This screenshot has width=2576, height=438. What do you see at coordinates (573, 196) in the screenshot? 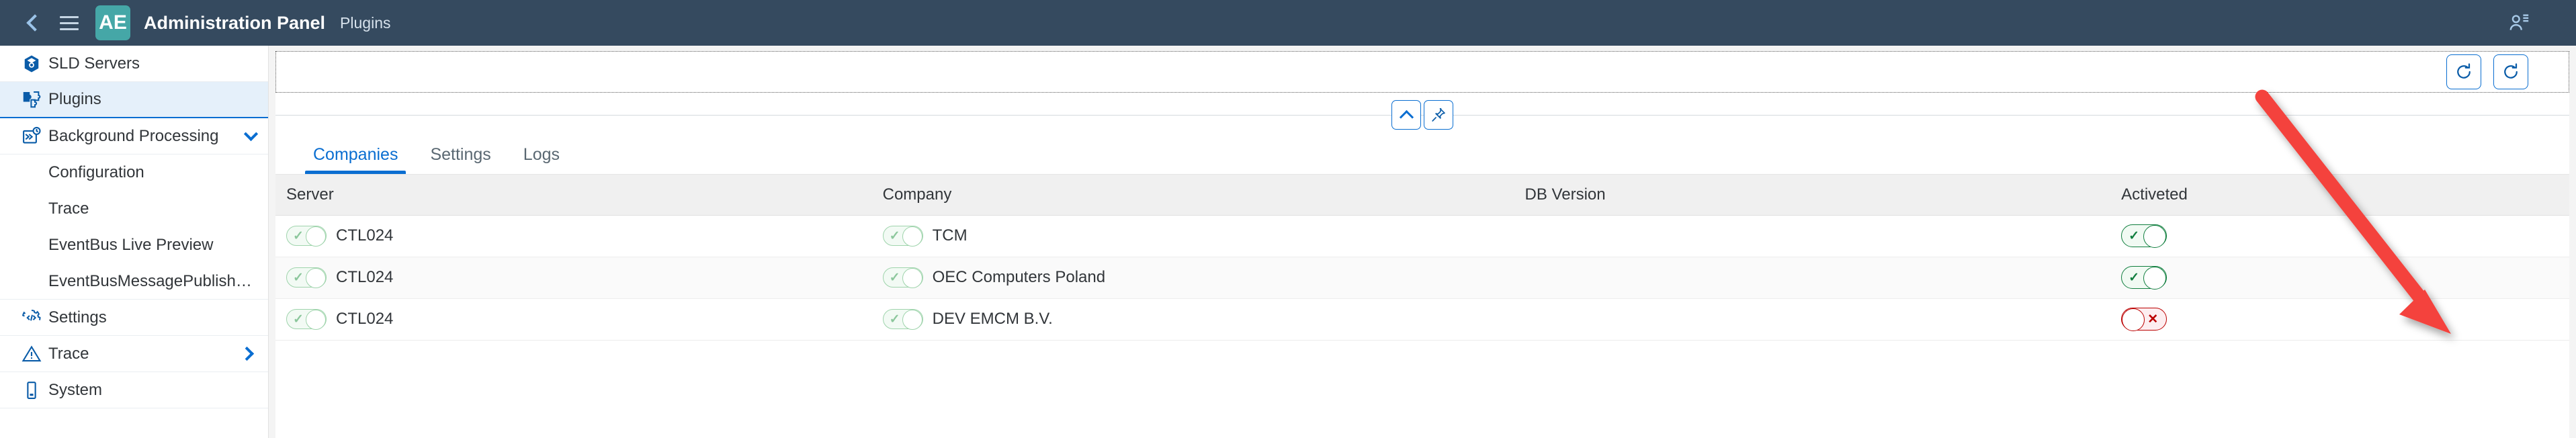
I see `column-header-server: Server` at bounding box center [573, 196].